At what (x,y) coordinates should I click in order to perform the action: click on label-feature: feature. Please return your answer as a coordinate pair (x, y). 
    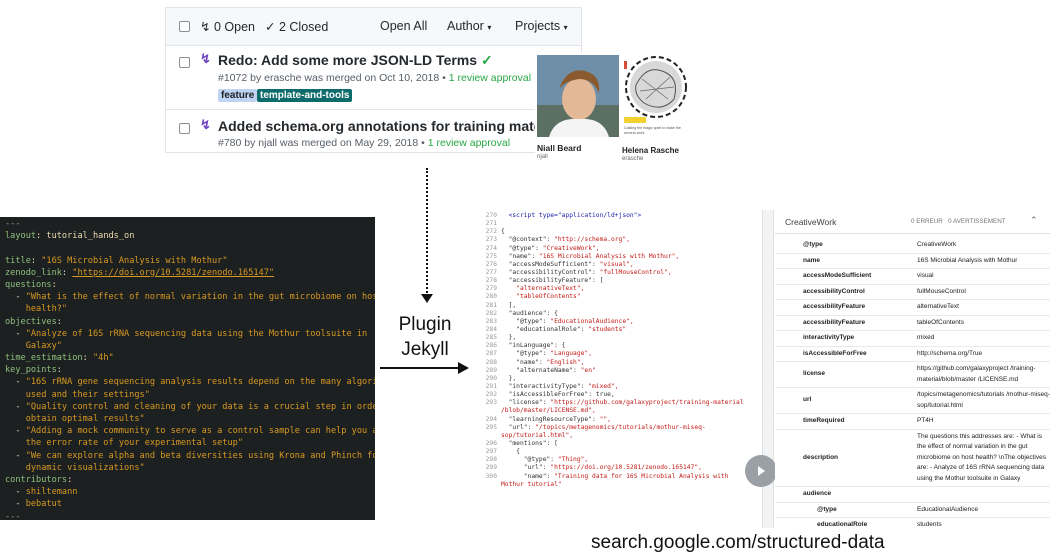
    Looking at the image, I should click on (238, 95).